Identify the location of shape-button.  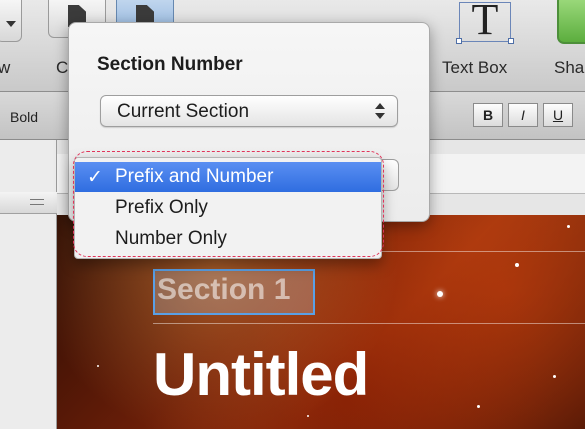
(571, 22).